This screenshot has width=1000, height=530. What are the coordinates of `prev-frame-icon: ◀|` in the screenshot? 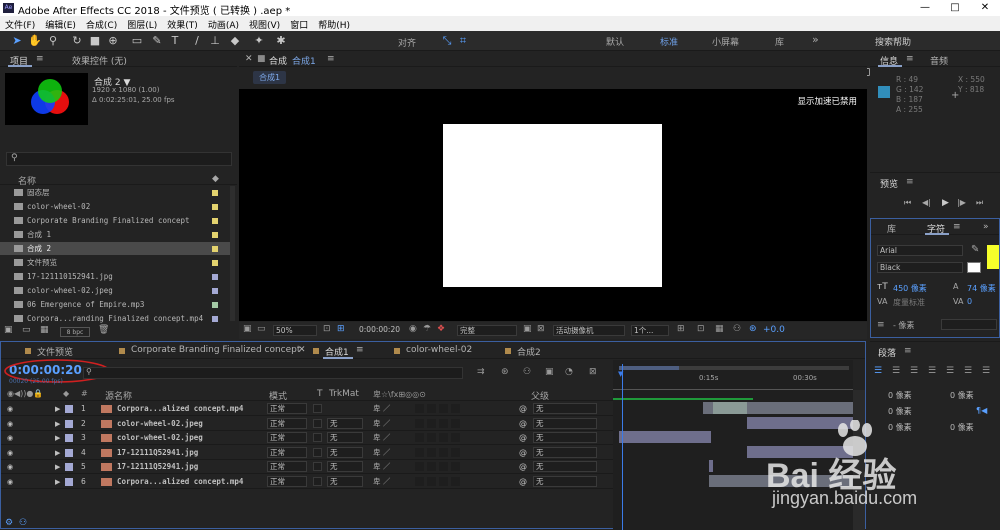 It's located at (926, 202).